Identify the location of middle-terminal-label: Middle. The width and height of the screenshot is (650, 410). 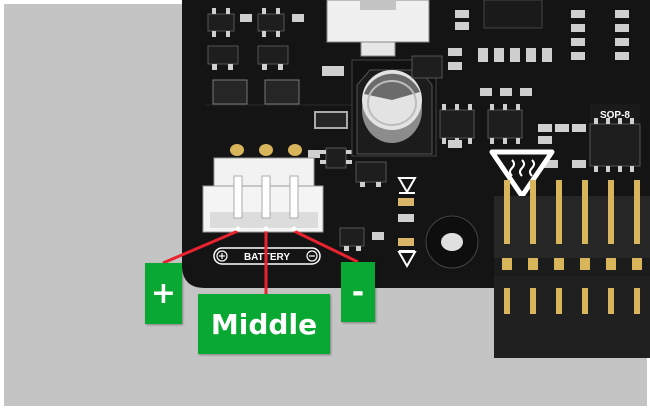
(264, 324).